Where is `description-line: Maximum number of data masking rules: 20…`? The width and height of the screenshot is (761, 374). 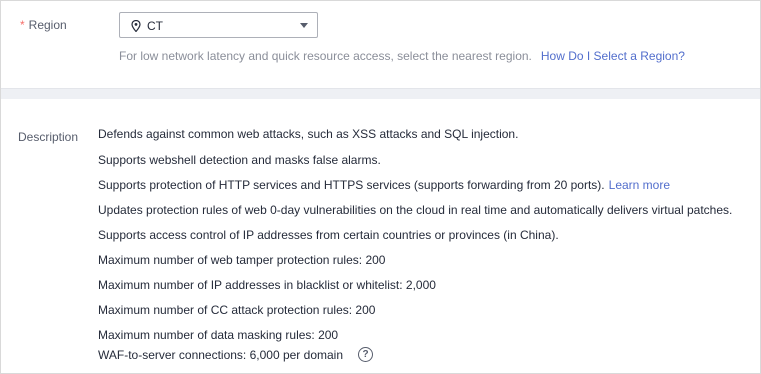 description-line: Maximum number of data masking rules: 20… is located at coordinates (218, 335).